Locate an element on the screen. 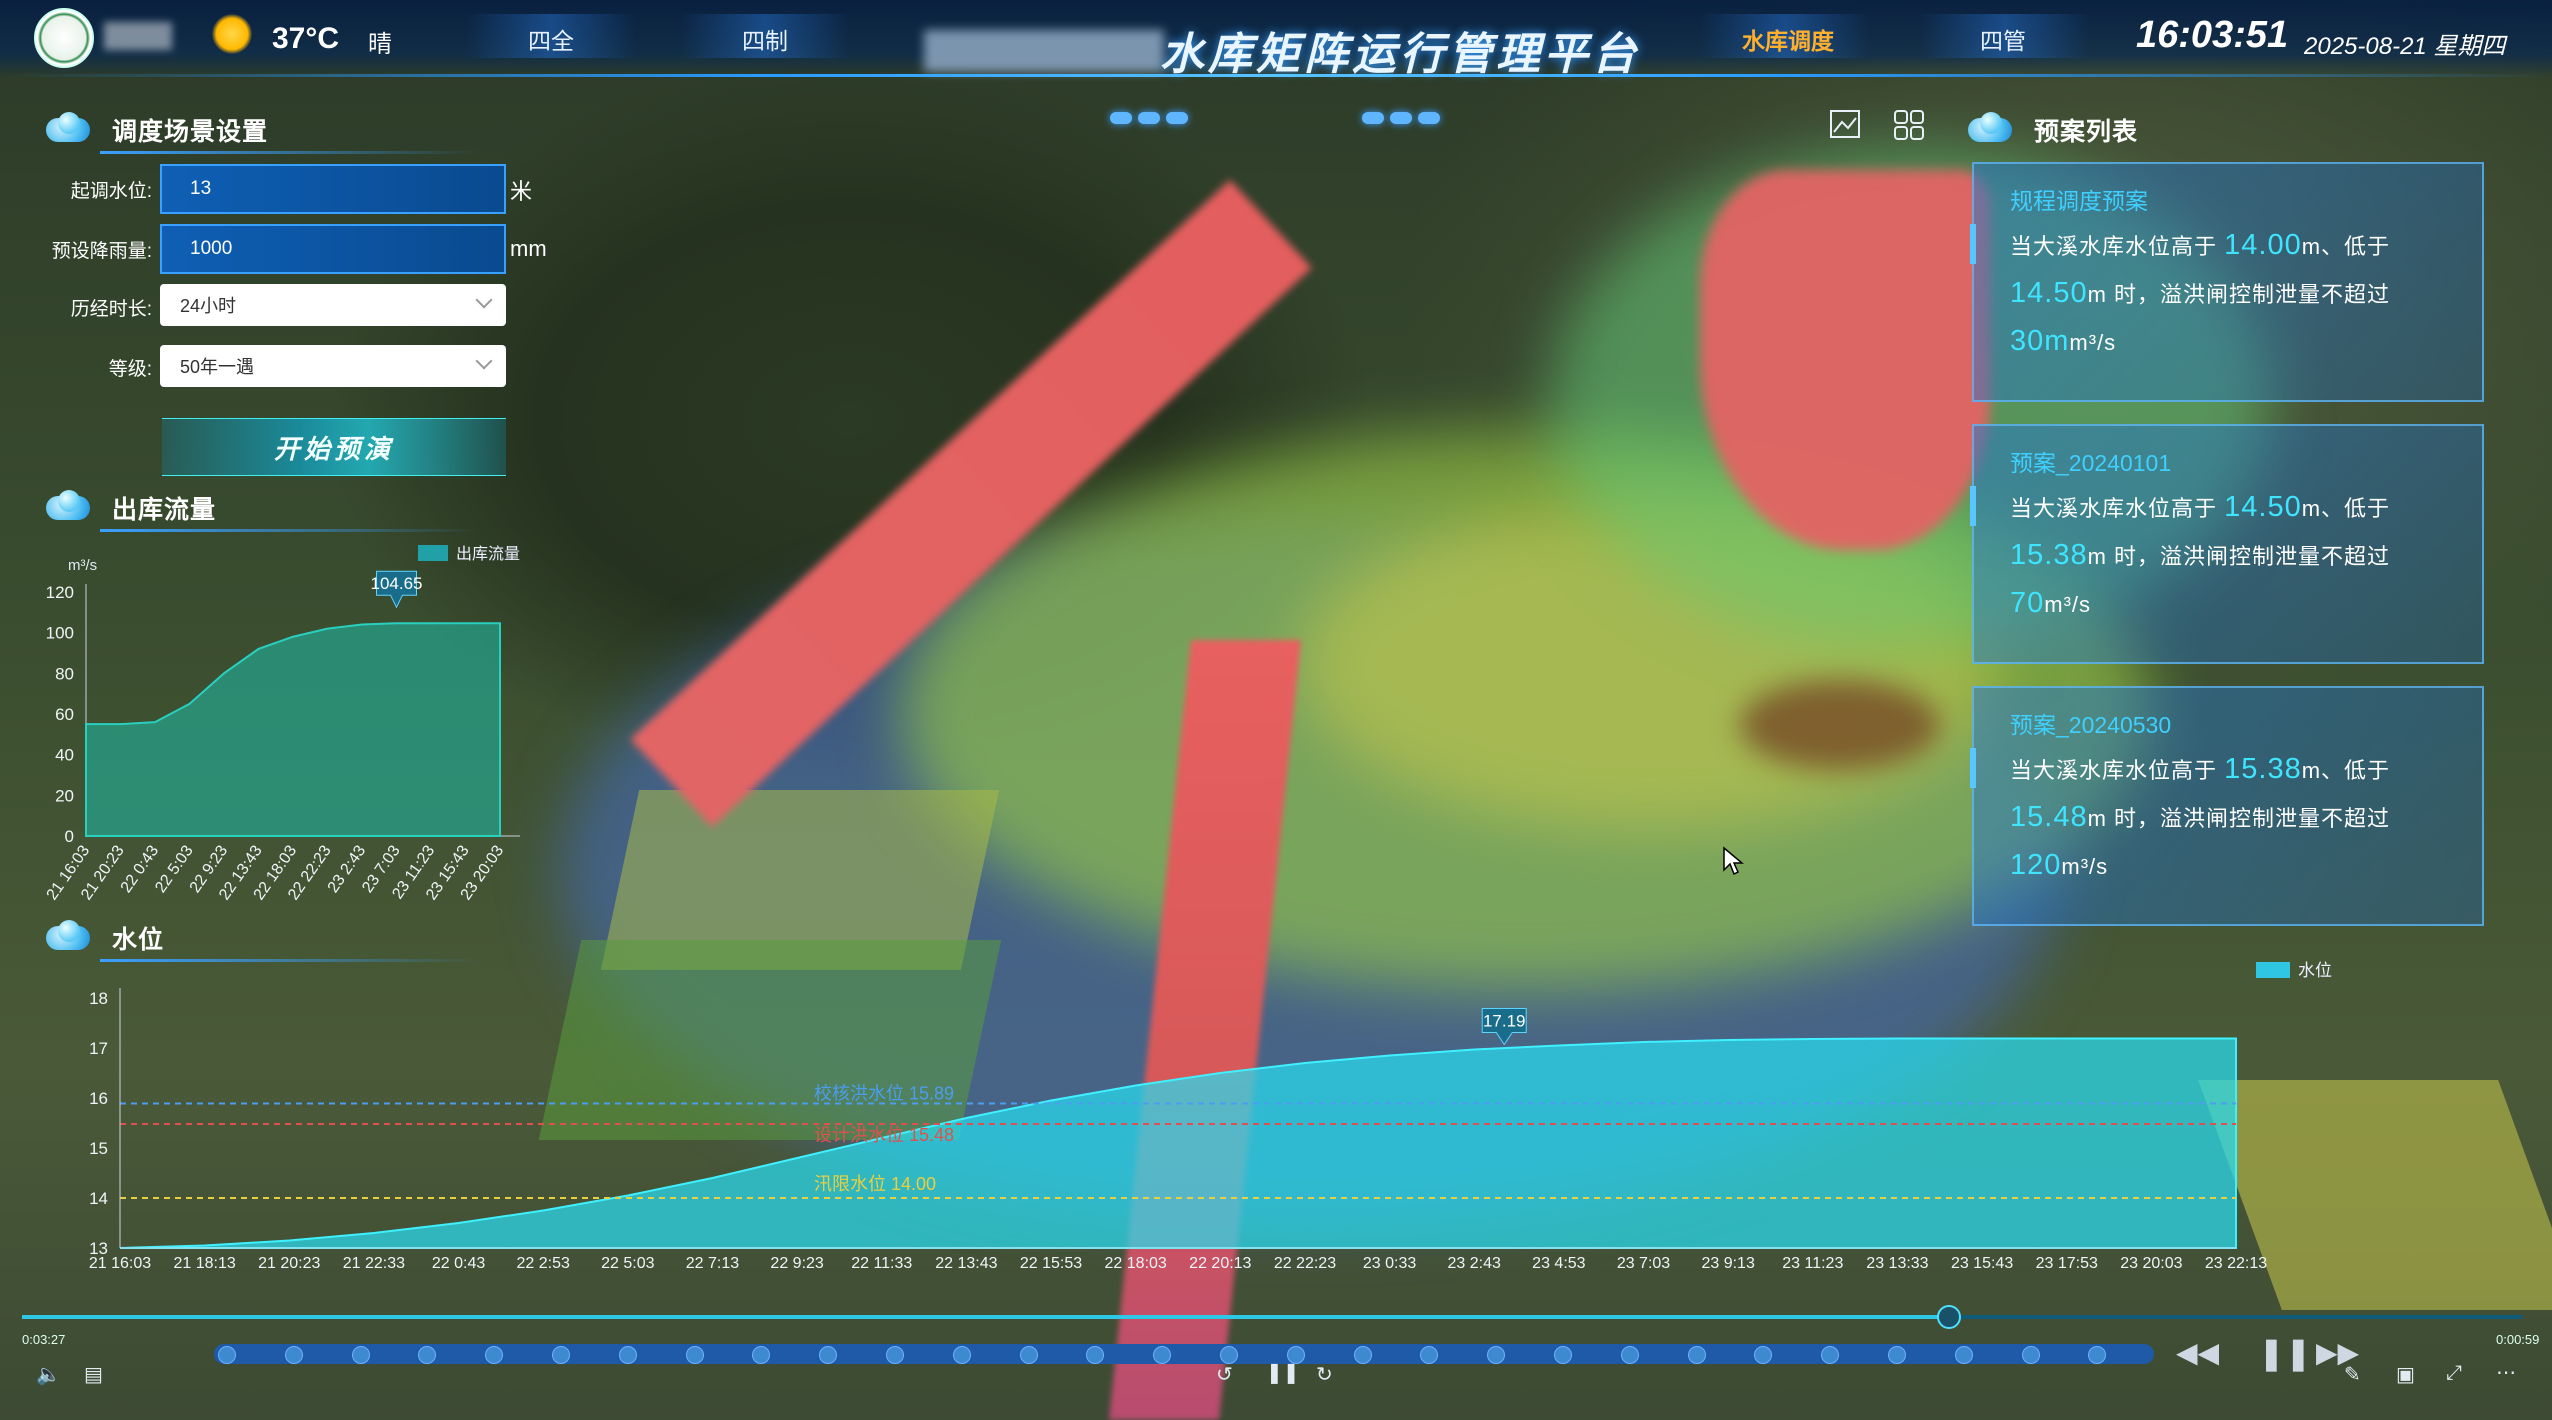 The height and width of the screenshot is (1420, 2552). chevron-down-icon is located at coordinates (484, 361).